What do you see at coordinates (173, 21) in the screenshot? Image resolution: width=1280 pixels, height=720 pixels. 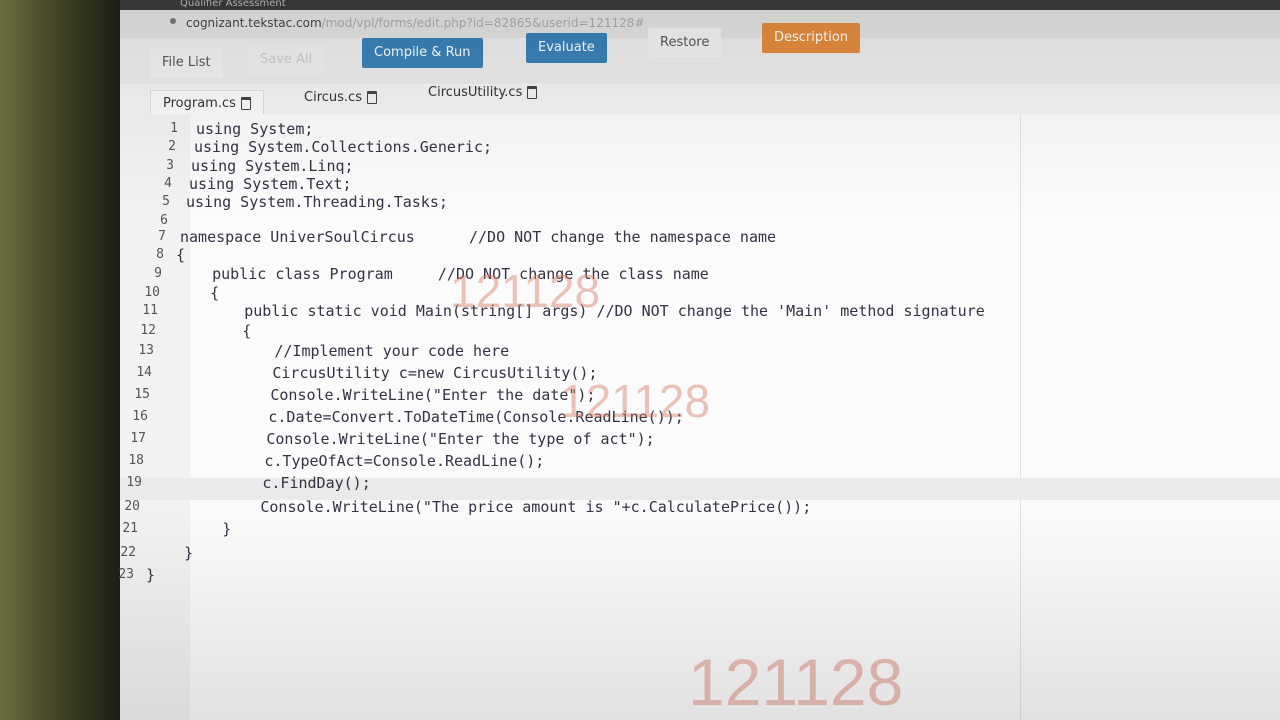 I see `site-info-icon` at bounding box center [173, 21].